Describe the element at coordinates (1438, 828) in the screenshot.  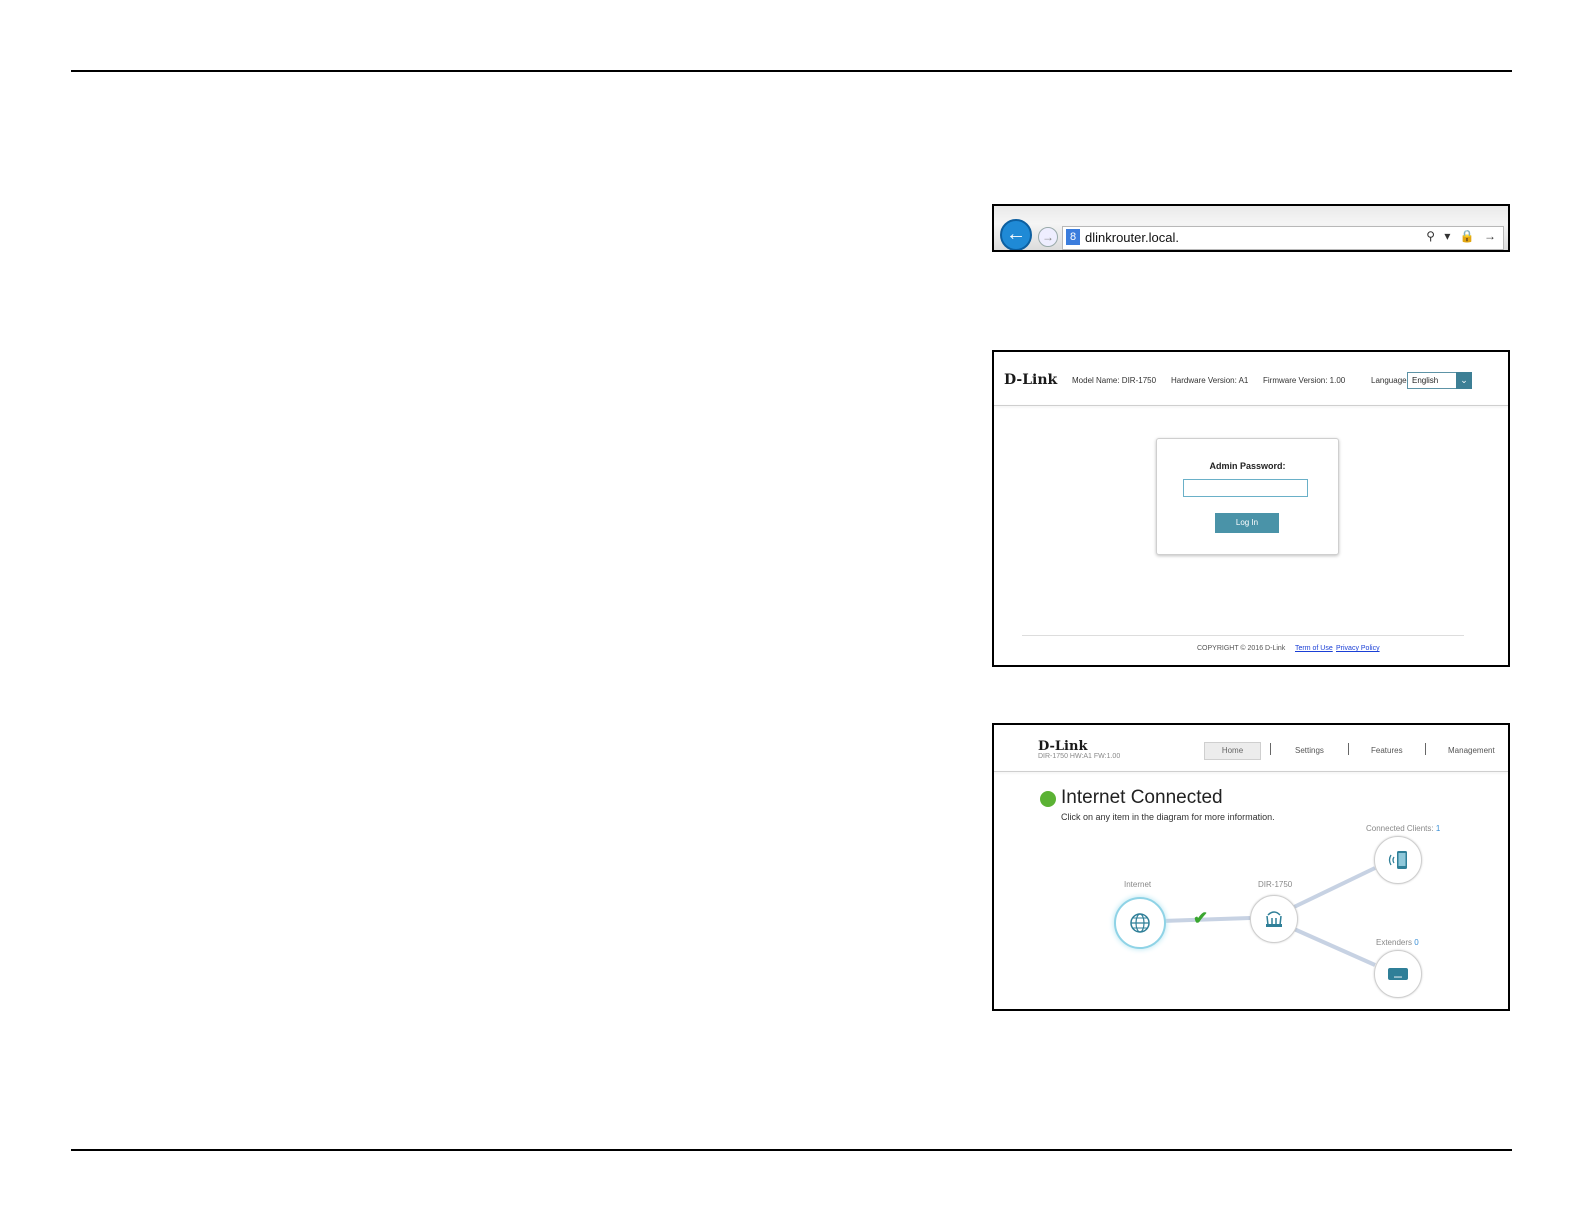
I see `connected-clients-count: 1` at that location.